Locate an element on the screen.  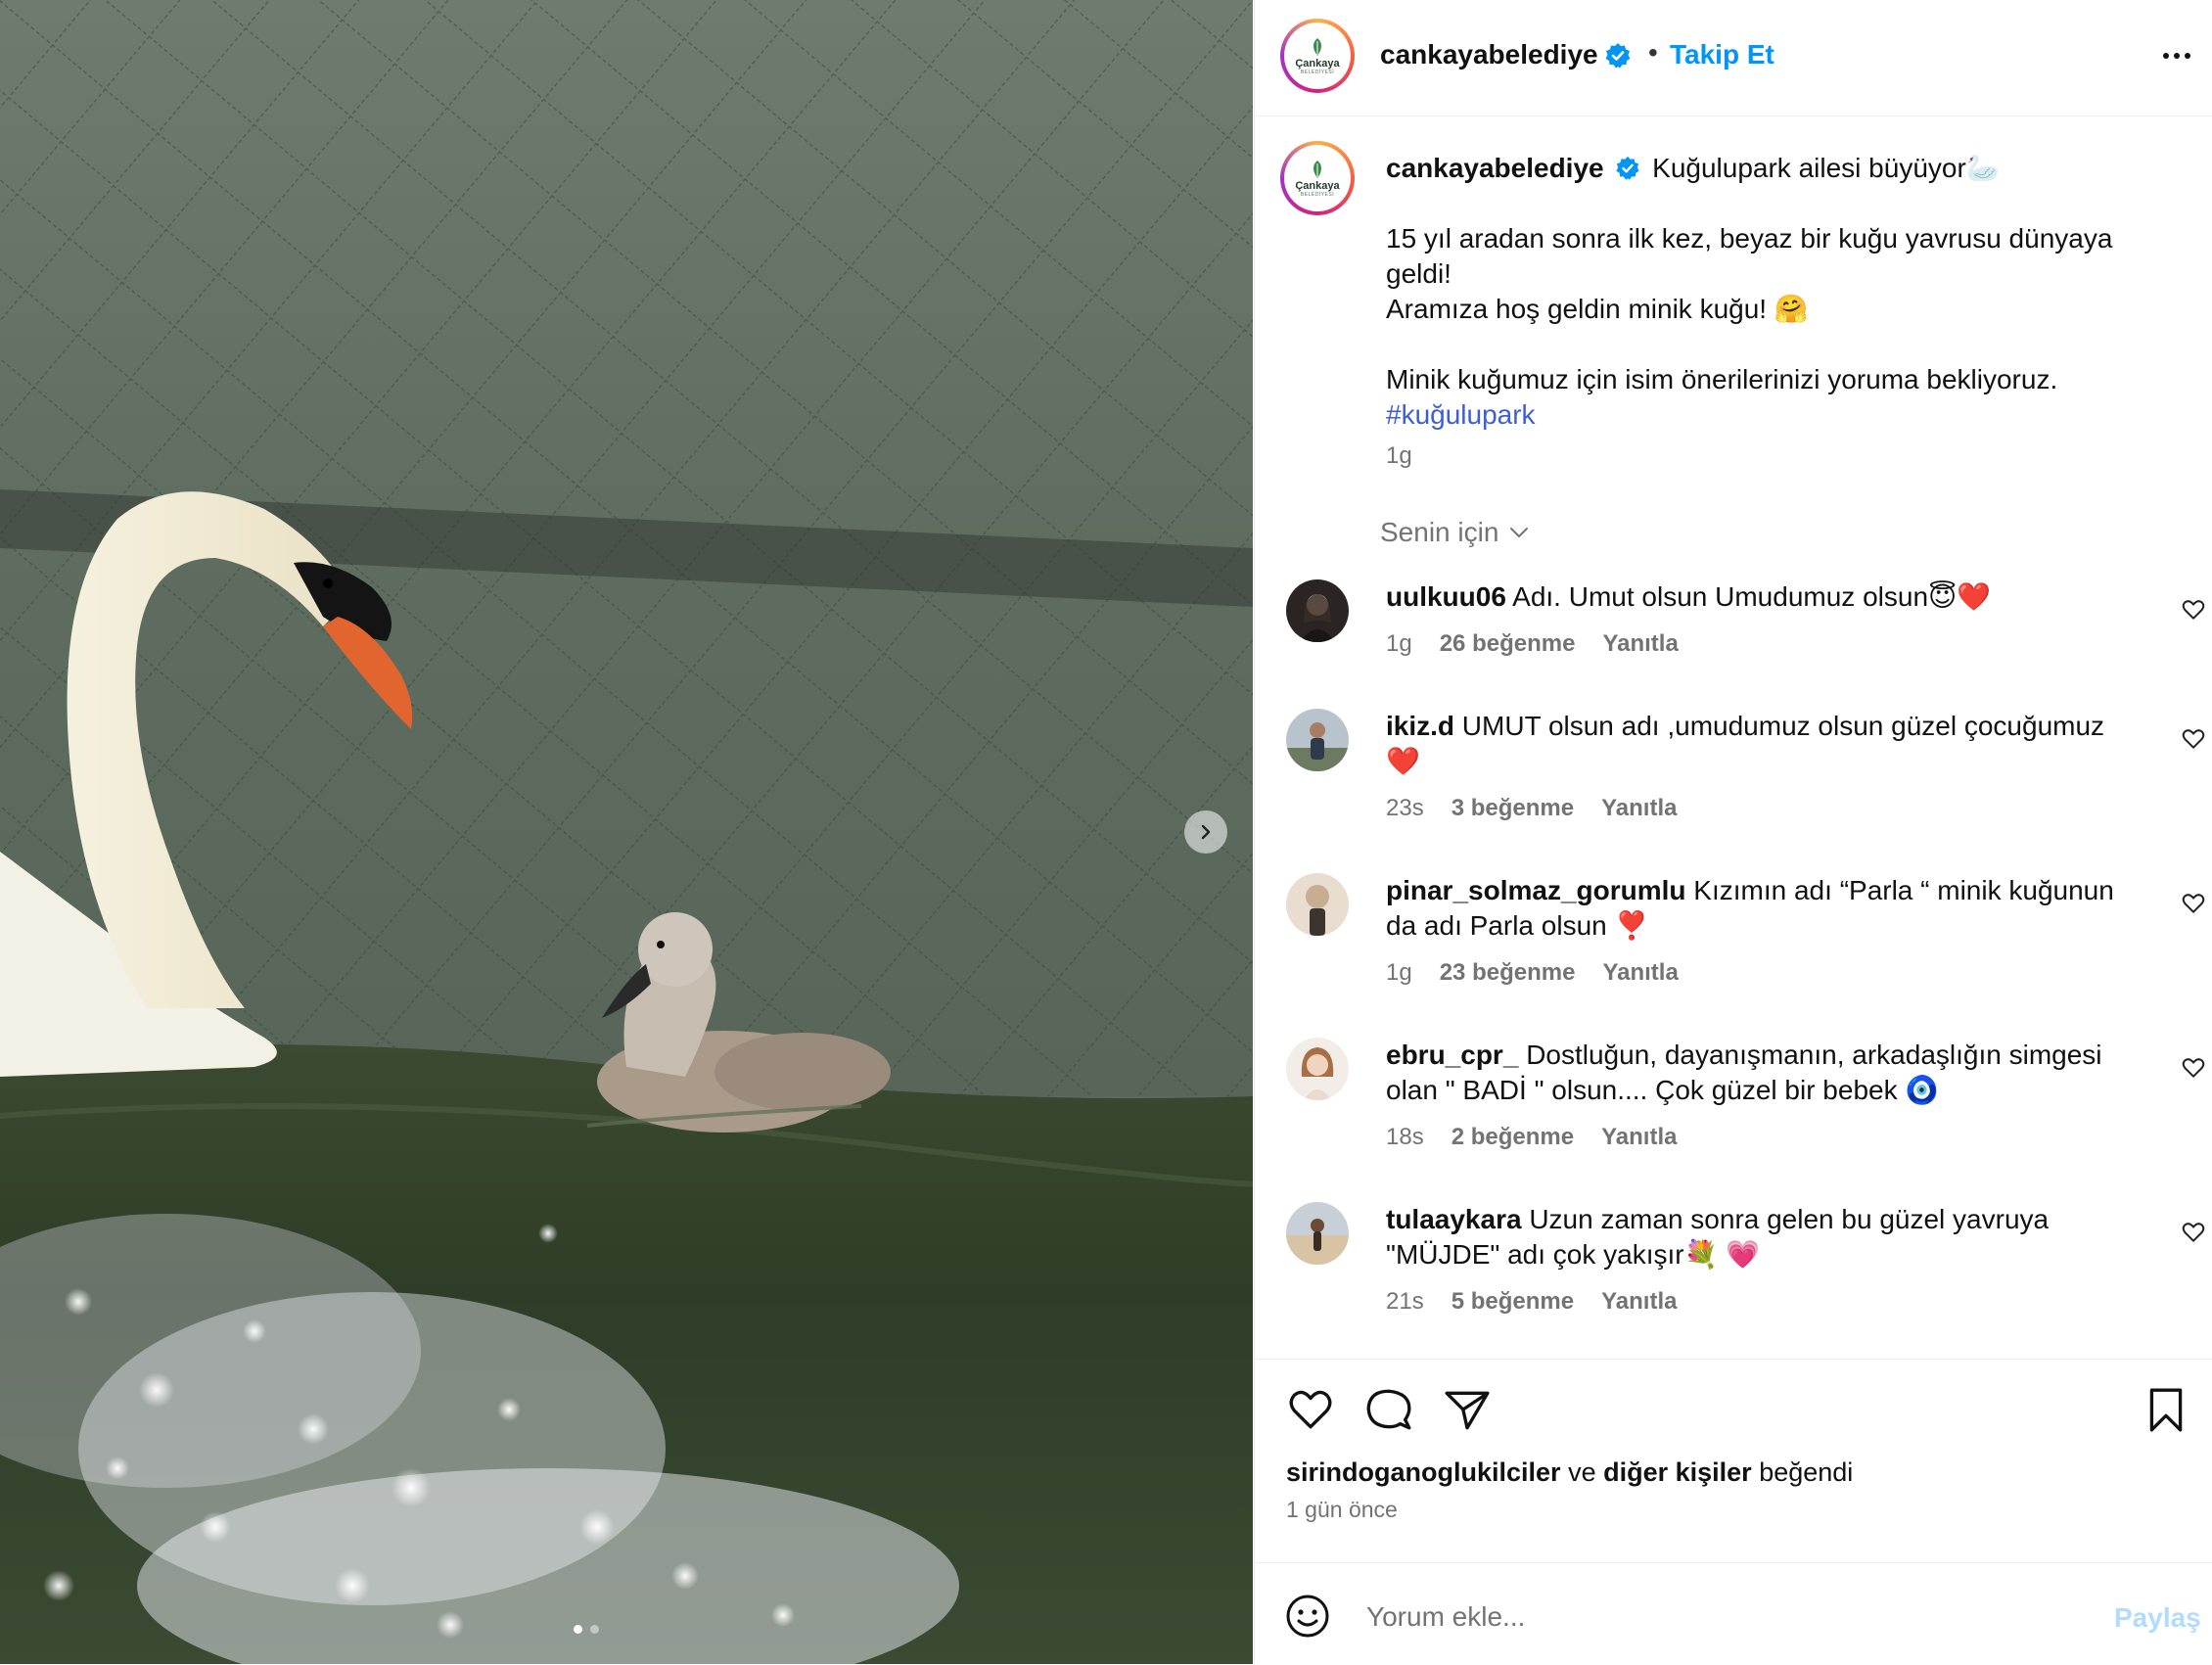
carousel-next-button is located at coordinates (1205, 832).